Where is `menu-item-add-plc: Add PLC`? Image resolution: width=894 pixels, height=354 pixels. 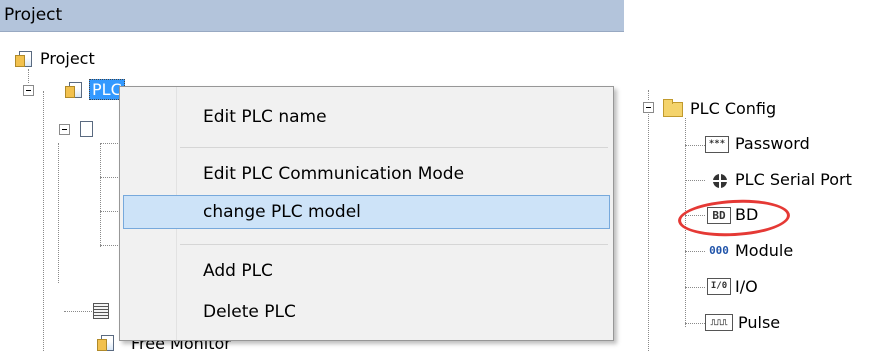 menu-item-add-plc: Add PLC is located at coordinates (366, 271).